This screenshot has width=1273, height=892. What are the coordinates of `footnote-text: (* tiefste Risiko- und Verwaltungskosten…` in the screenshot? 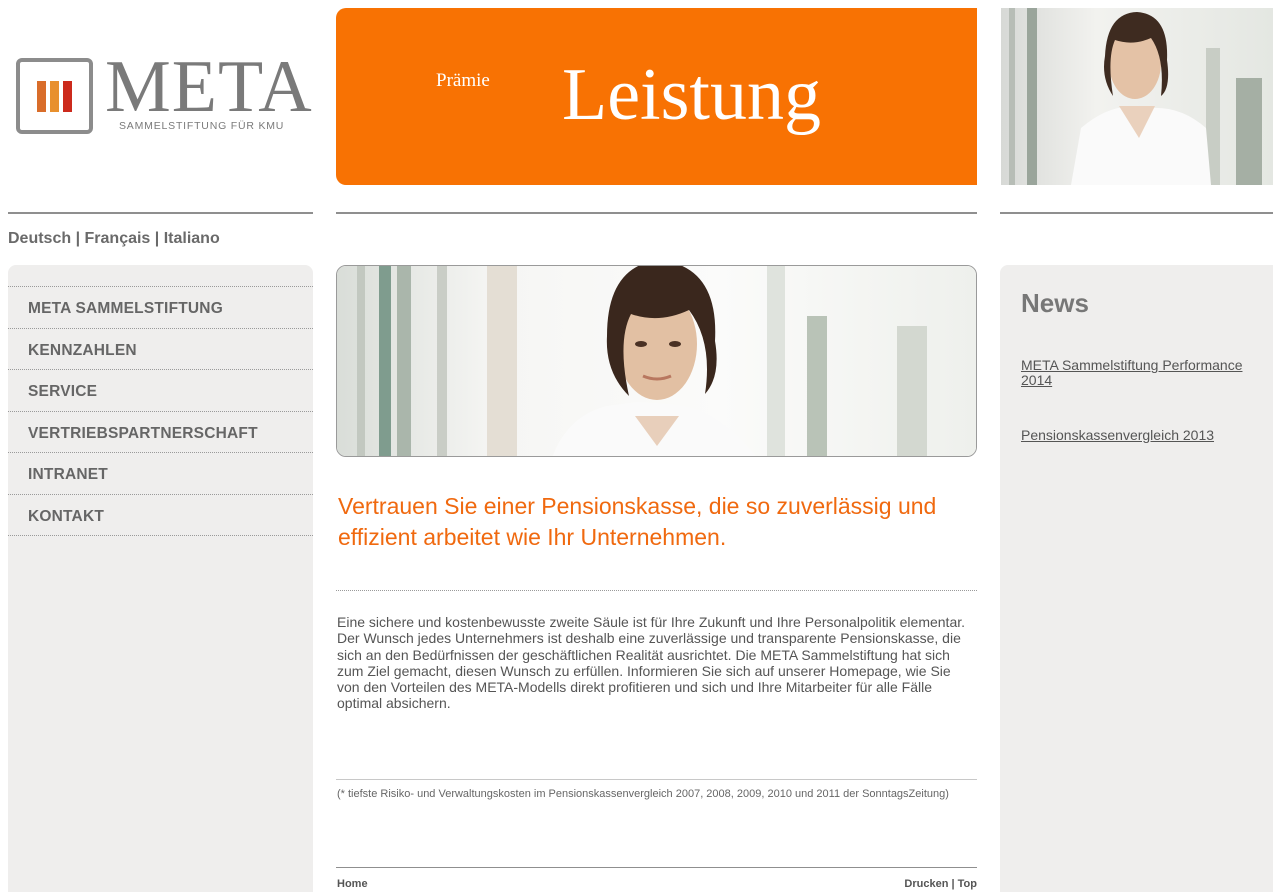 It's located at (643, 794).